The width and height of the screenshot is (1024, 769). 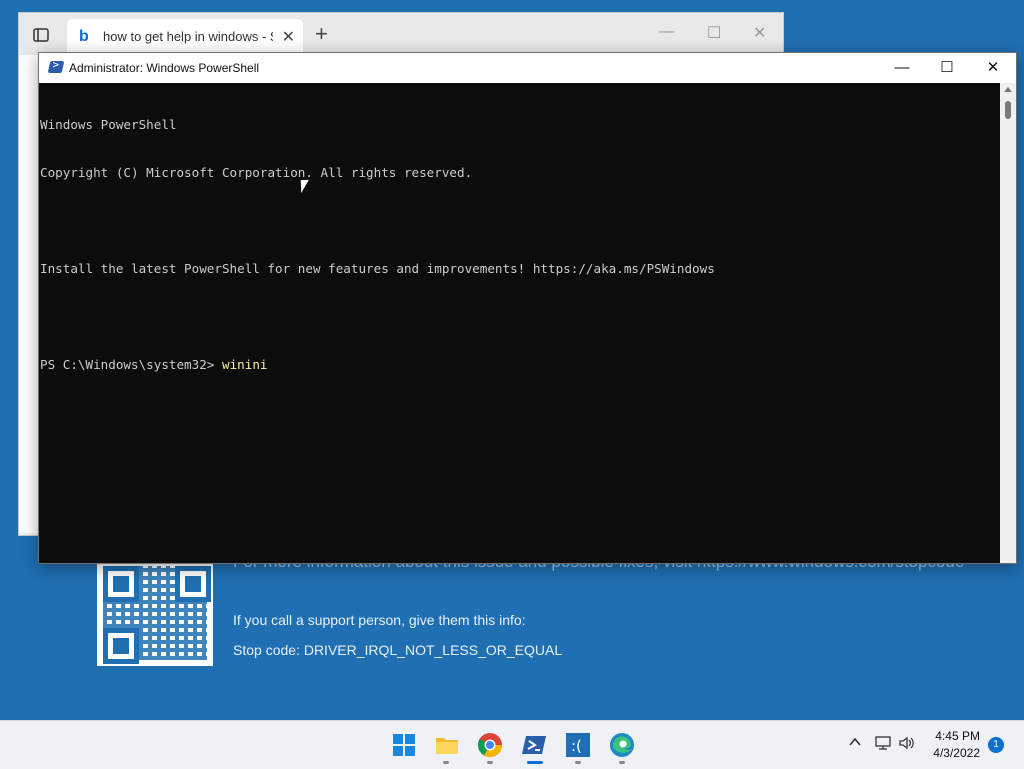 What do you see at coordinates (398, 650) in the screenshot?
I see `bsod-stop-code: Stop code: DRIVER_IRQL_NOT_LESS_OR_EQUAL` at bounding box center [398, 650].